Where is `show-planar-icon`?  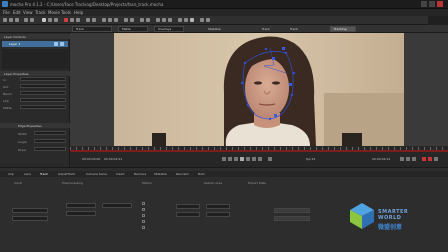
show-planar-icon is located at coordinates (164, 20).